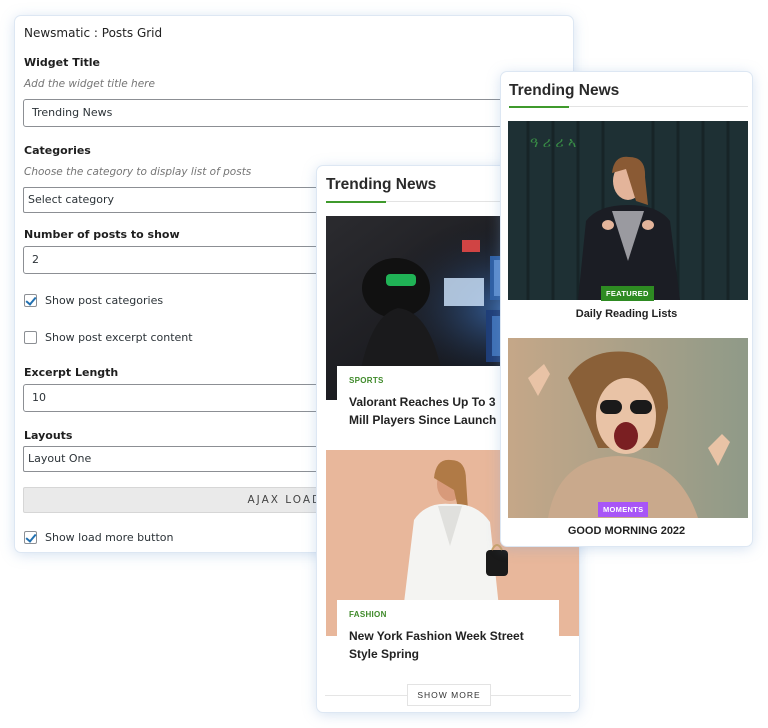 This screenshot has width=768, height=728. Describe the element at coordinates (109, 537) in the screenshot. I see `show-load-more-label: Show load more button` at that location.